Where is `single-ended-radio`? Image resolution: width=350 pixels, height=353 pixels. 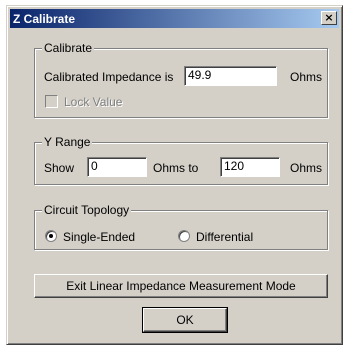
single-ended-radio is located at coordinates (51, 236).